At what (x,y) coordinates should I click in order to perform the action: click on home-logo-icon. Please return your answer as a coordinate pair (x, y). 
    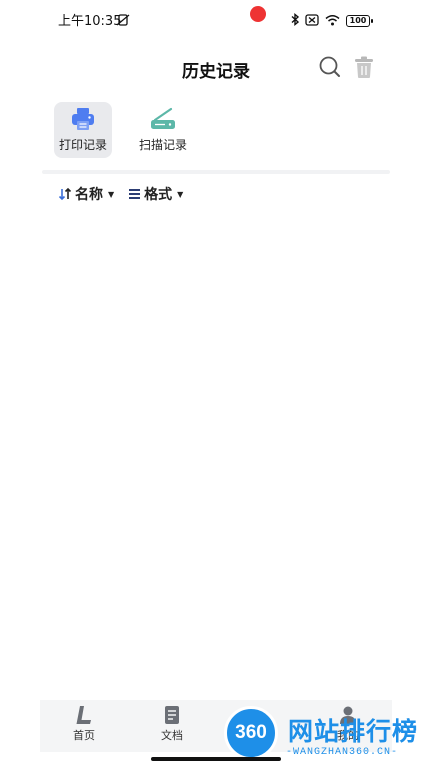
    Looking at the image, I should click on (83, 715).